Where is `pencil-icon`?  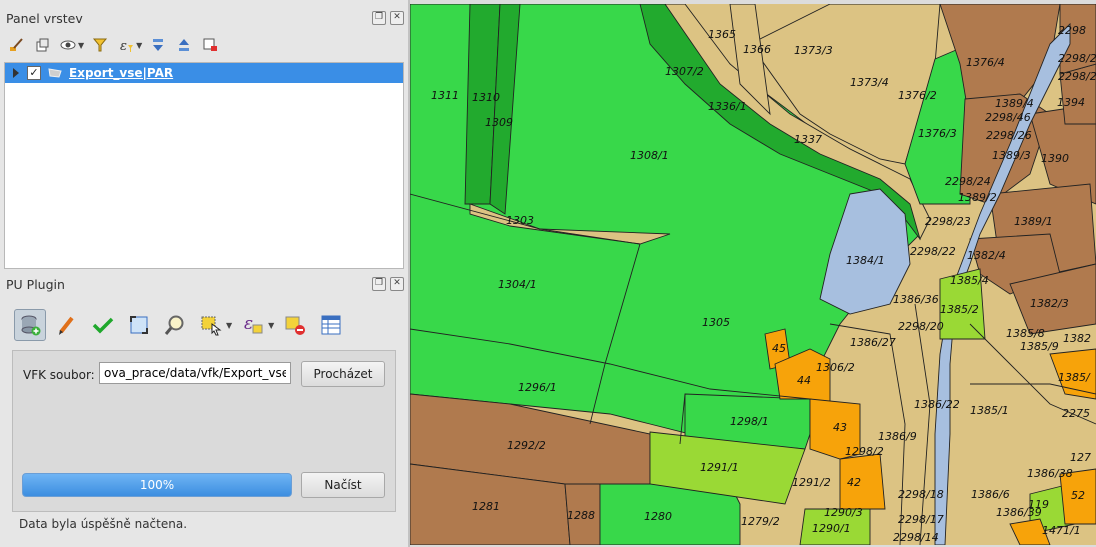
pencil-icon is located at coordinates (67, 325).